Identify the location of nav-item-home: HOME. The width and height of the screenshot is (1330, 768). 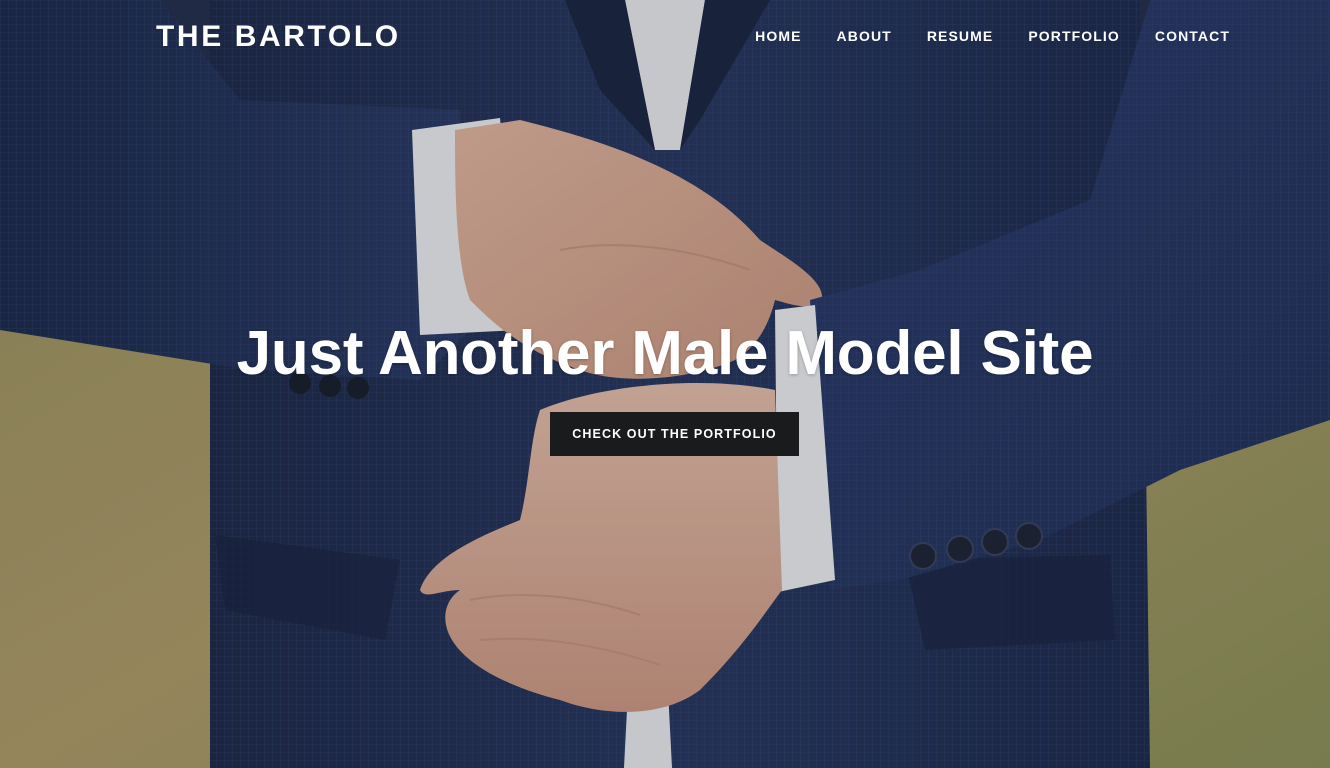
(778, 36).